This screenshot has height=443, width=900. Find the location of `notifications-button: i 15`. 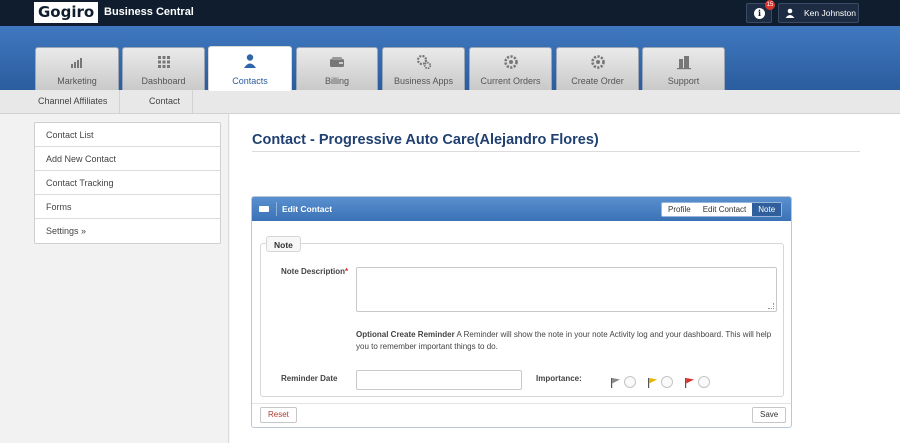

notifications-button: i 15 is located at coordinates (760, 11).